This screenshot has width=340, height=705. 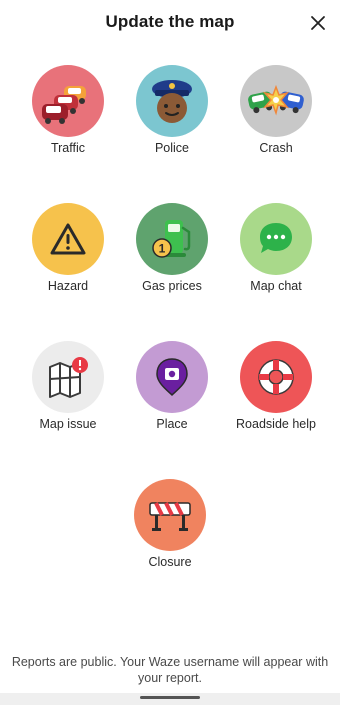 I want to click on place-circle, so click(x=172, y=377).